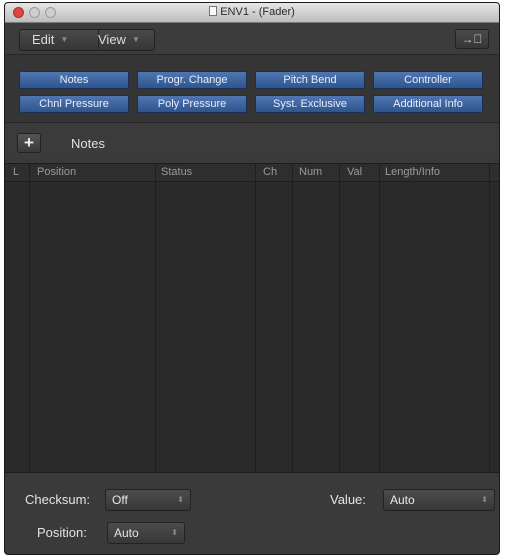 This screenshot has width=506, height=559. What do you see at coordinates (310, 80) in the screenshot?
I see `filter-pitch-bend-button: Pitch Bend` at bounding box center [310, 80].